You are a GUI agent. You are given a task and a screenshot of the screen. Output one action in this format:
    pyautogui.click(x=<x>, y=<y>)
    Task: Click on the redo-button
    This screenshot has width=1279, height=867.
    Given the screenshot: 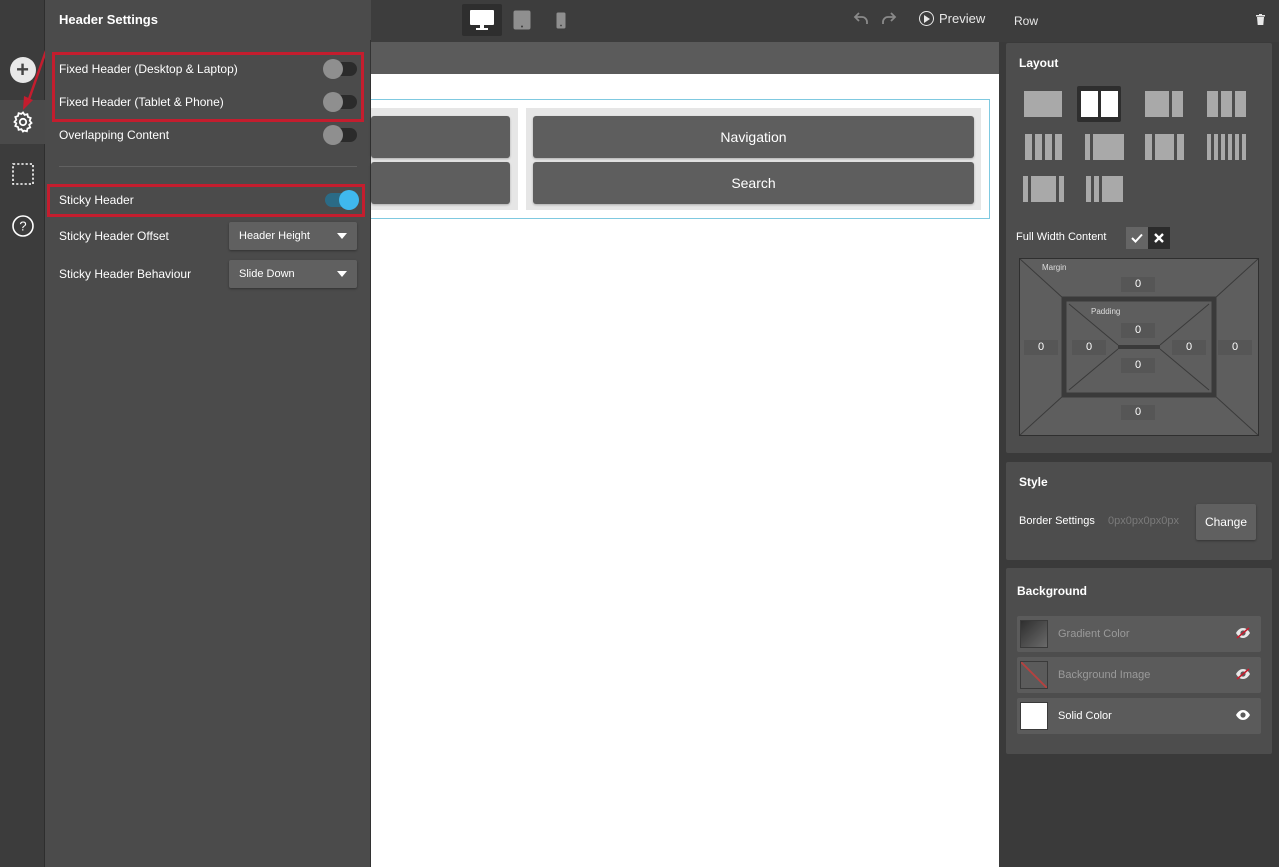 What is the action you would take?
    pyautogui.click(x=889, y=20)
    